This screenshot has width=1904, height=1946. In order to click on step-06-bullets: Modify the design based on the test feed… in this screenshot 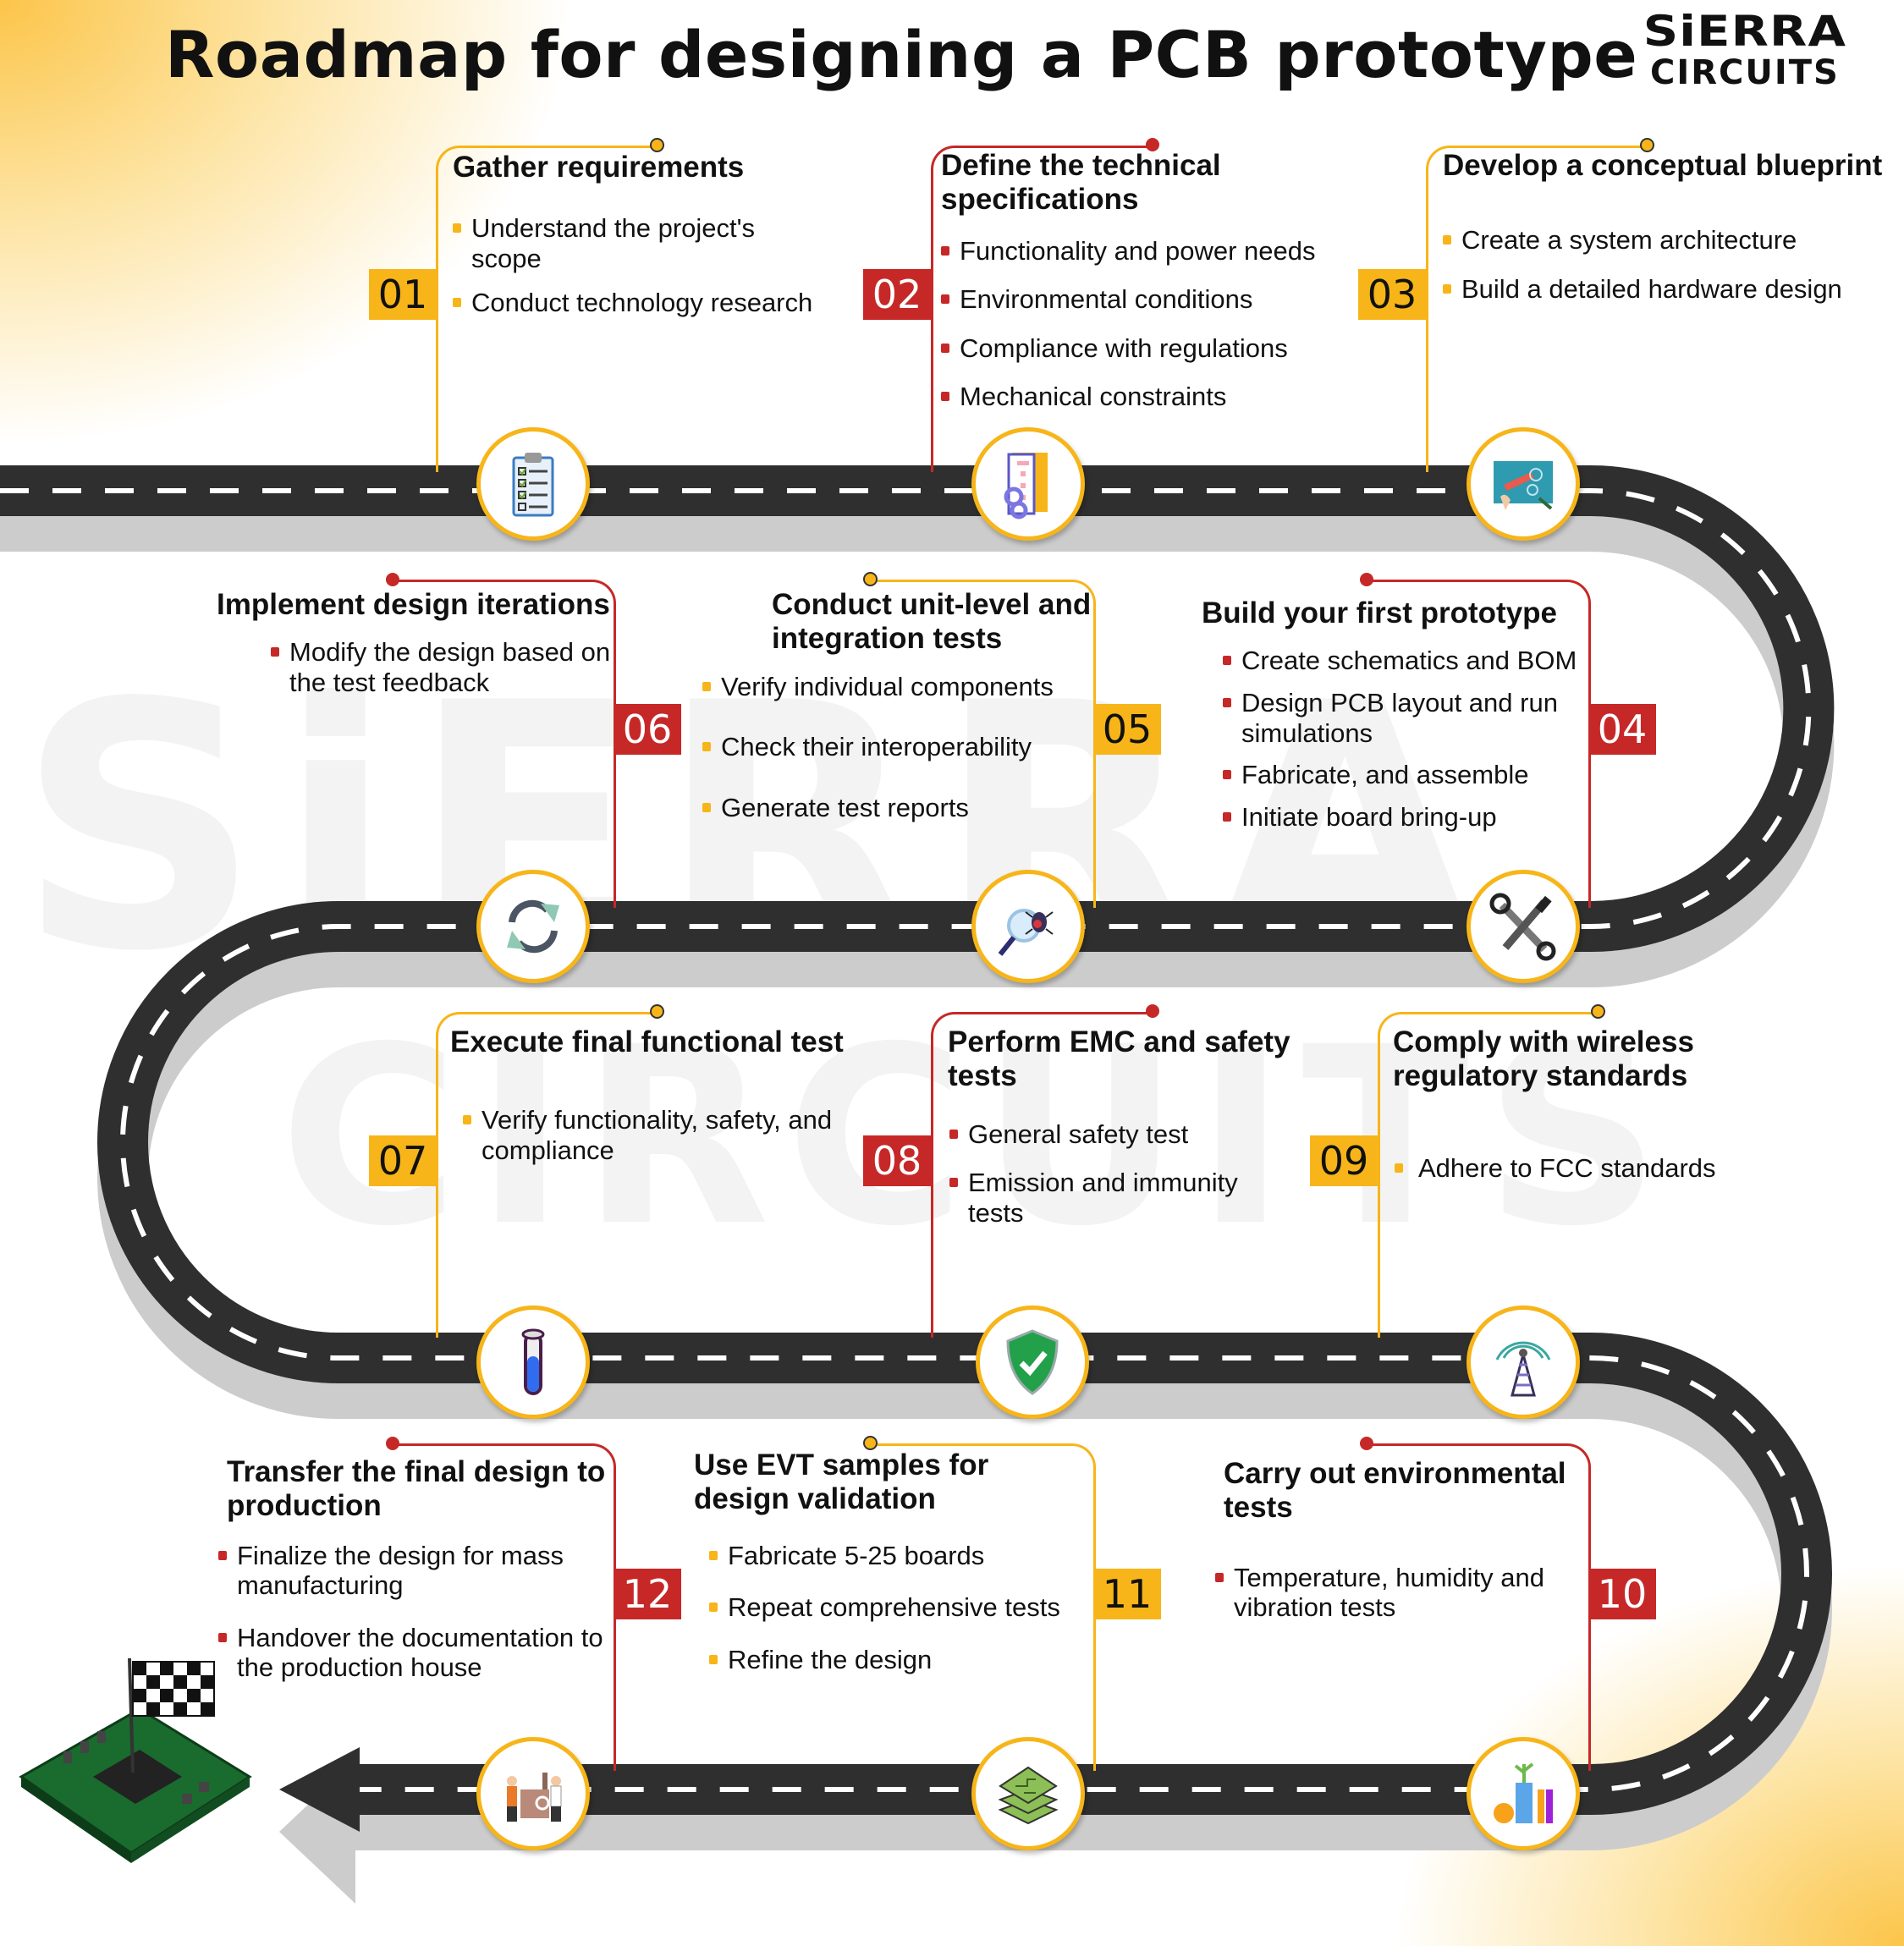, I will do `click(442, 667)`.